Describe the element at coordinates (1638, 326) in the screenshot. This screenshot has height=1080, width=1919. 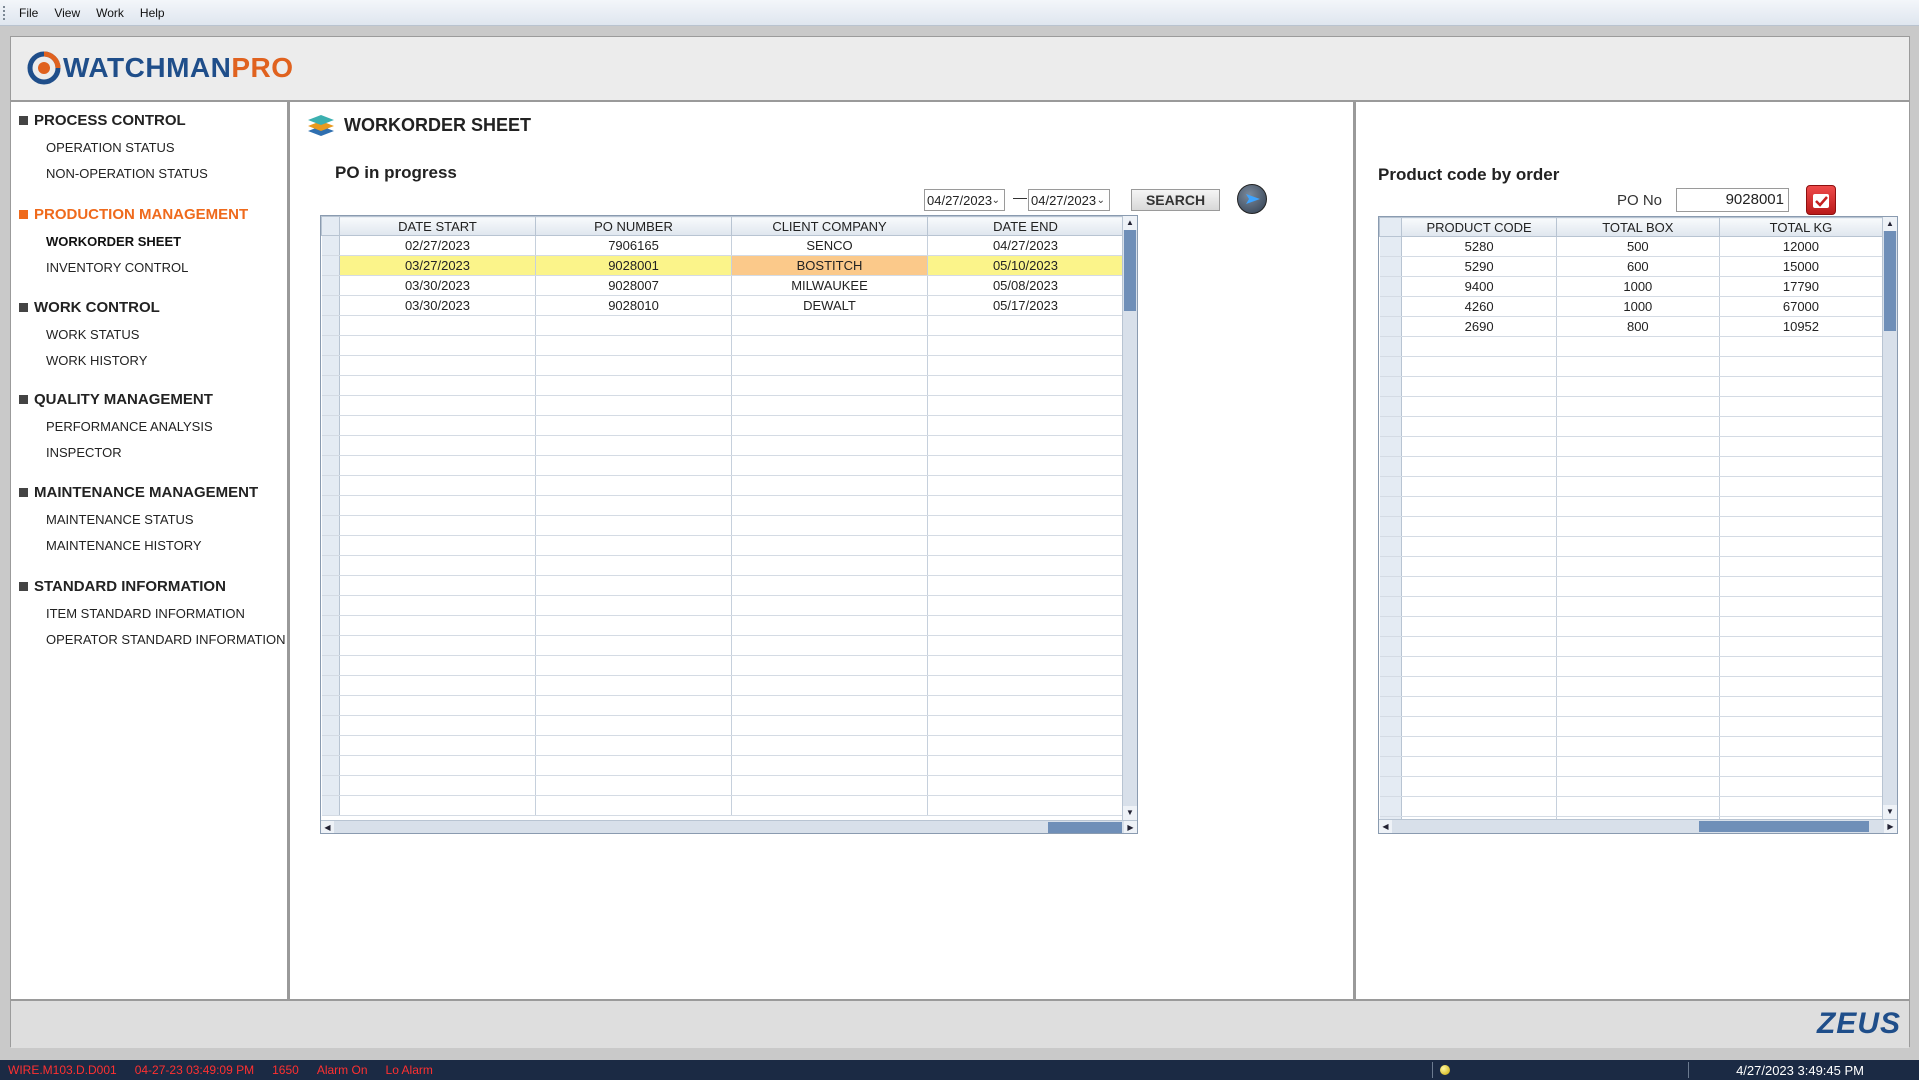
I see `table-cell: 800` at that location.